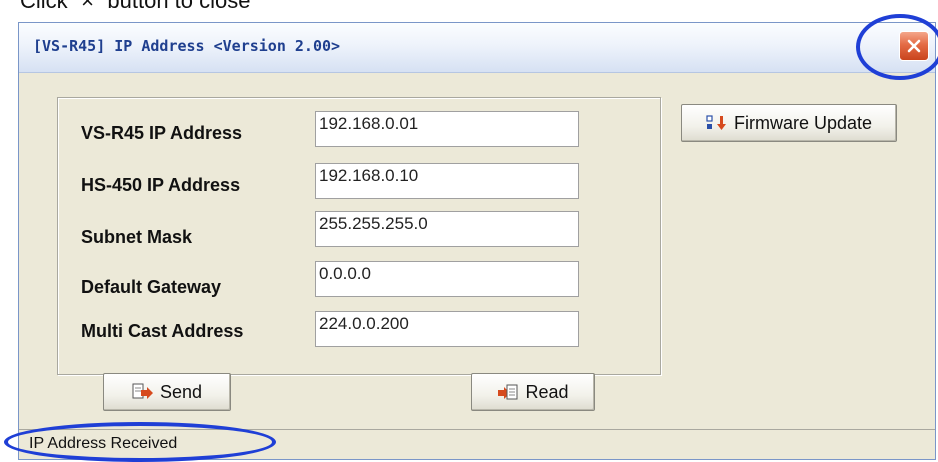 The width and height of the screenshot is (938, 462). Describe the element at coordinates (143, 392) in the screenshot. I see `send-icon` at that location.